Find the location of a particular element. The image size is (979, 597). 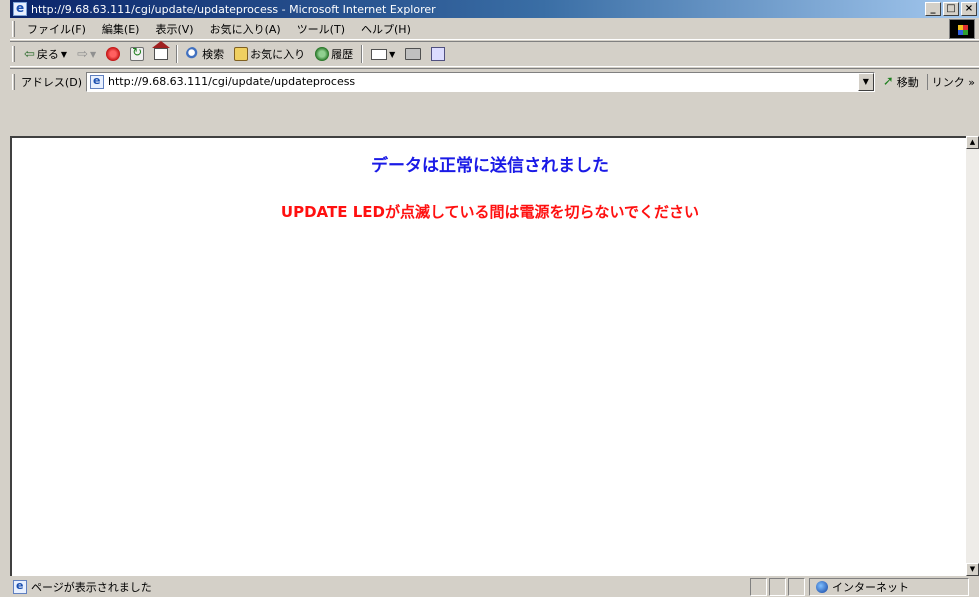

menu-view: 表示(V) is located at coordinates (174, 29).